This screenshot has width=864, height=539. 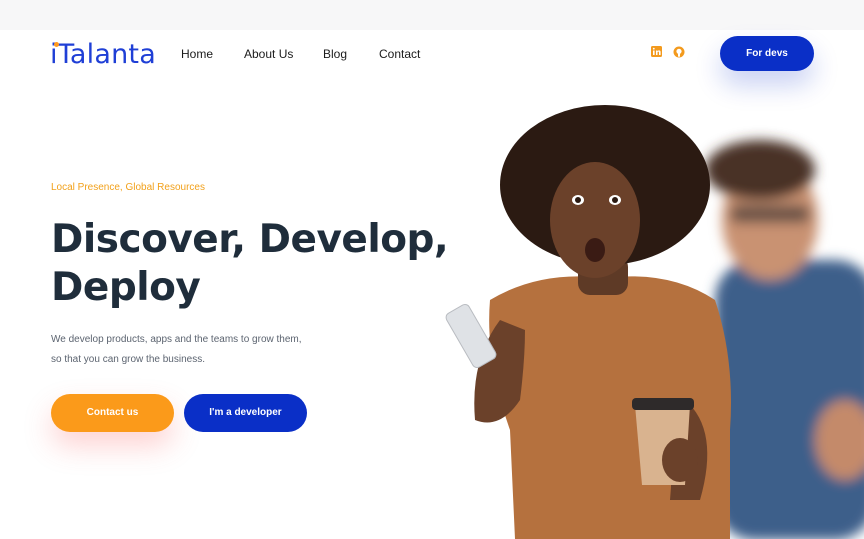 I want to click on nav-item-home: Home, so click(x=197, y=54).